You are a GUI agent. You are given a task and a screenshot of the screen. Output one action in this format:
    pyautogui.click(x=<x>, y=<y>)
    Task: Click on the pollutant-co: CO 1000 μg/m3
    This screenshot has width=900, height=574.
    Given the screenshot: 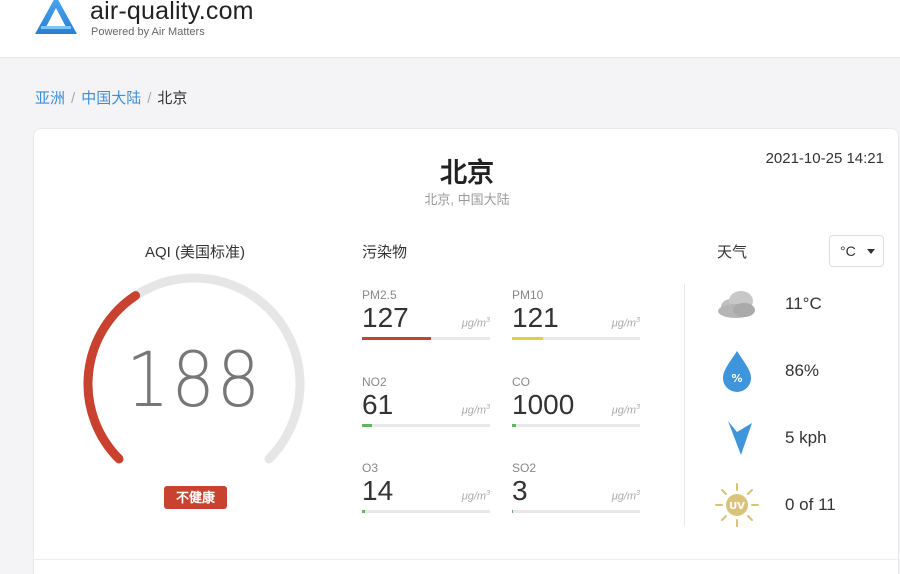 What is the action you would take?
    pyautogui.click(x=576, y=407)
    